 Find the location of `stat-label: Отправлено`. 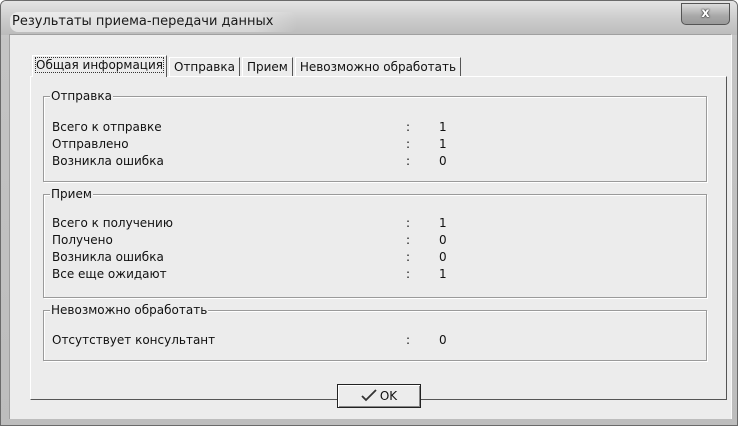

stat-label: Отправлено is located at coordinates (90, 144).